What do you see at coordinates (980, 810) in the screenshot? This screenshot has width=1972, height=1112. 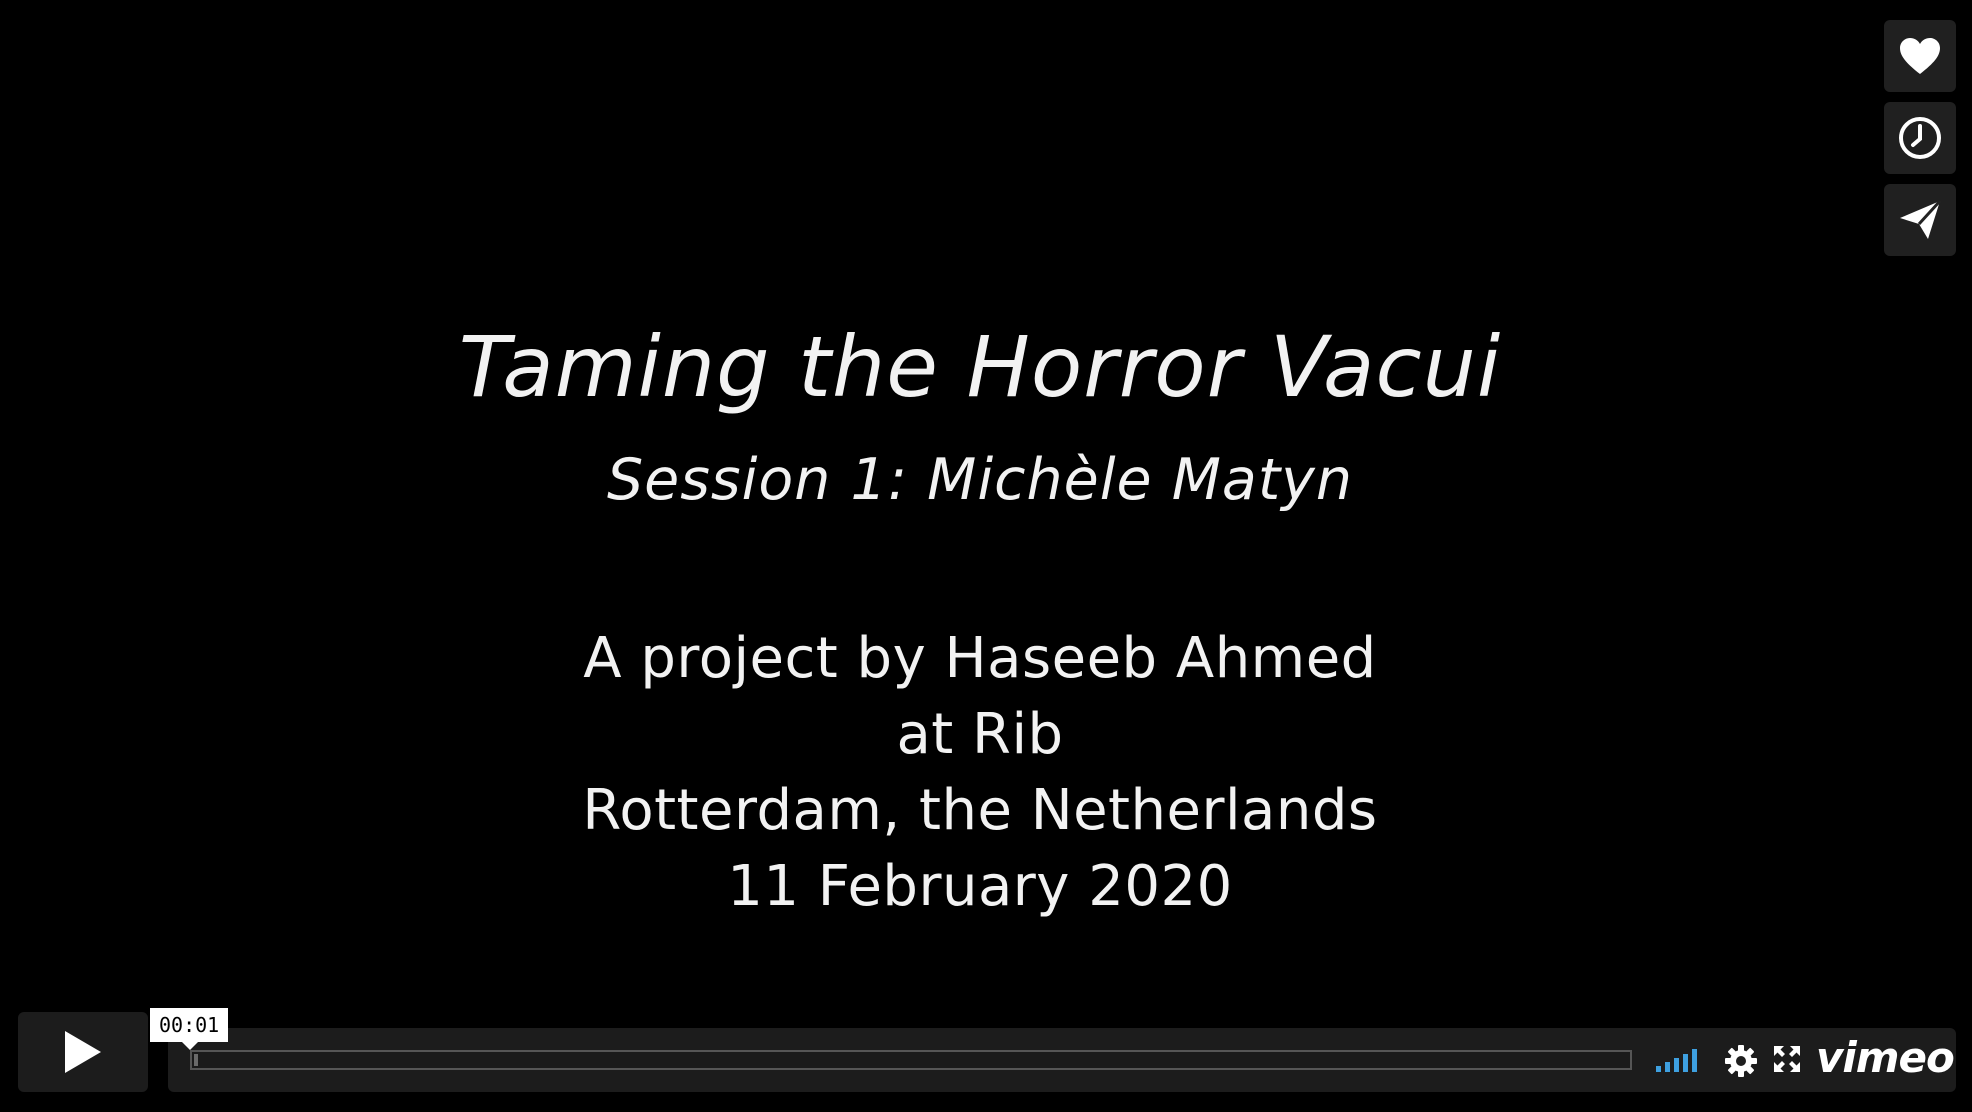 I see `credit-line: Rotterdam, the Netherlands` at bounding box center [980, 810].